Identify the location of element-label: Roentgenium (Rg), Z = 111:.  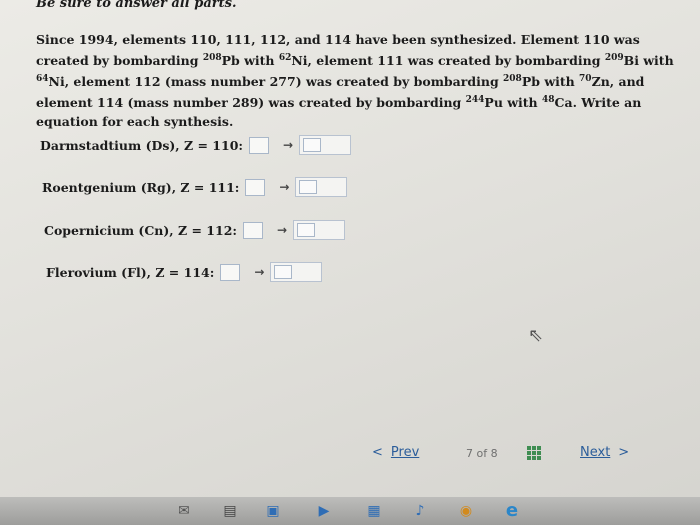
(141, 187).